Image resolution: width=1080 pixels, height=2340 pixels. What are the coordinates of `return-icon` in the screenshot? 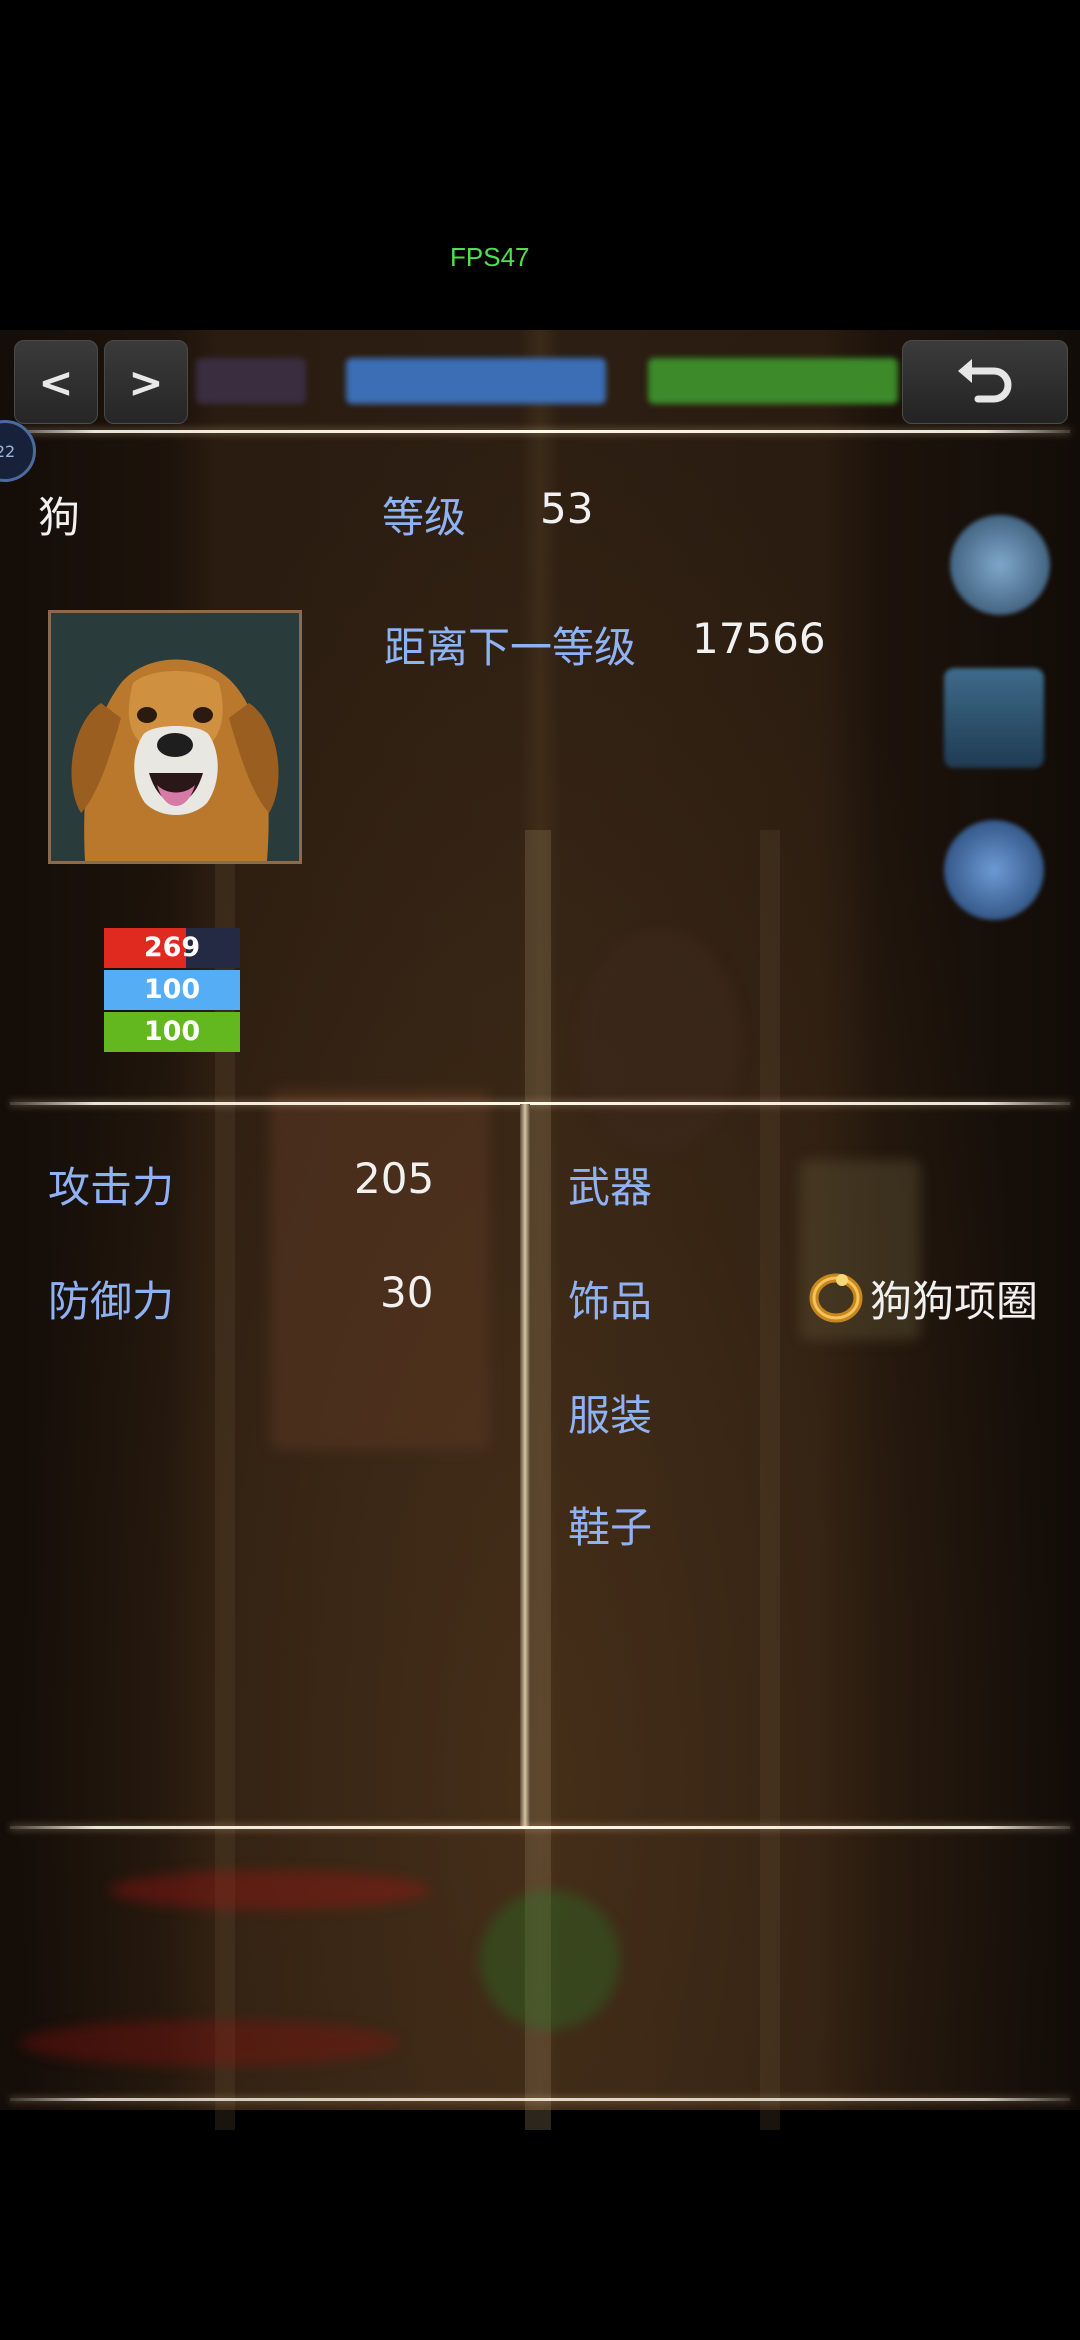 It's located at (985, 381).